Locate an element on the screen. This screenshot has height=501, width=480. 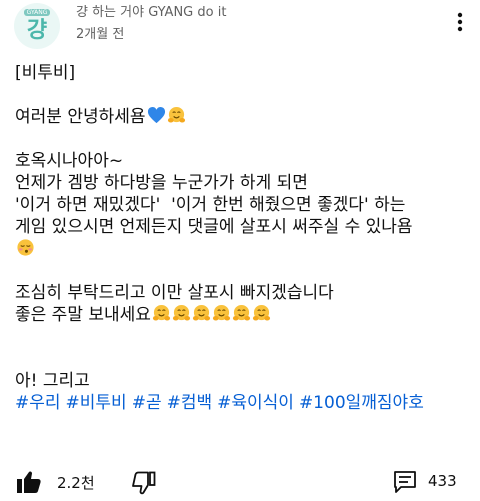
like-count: 2.2천 is located at coordinates (76, 483).